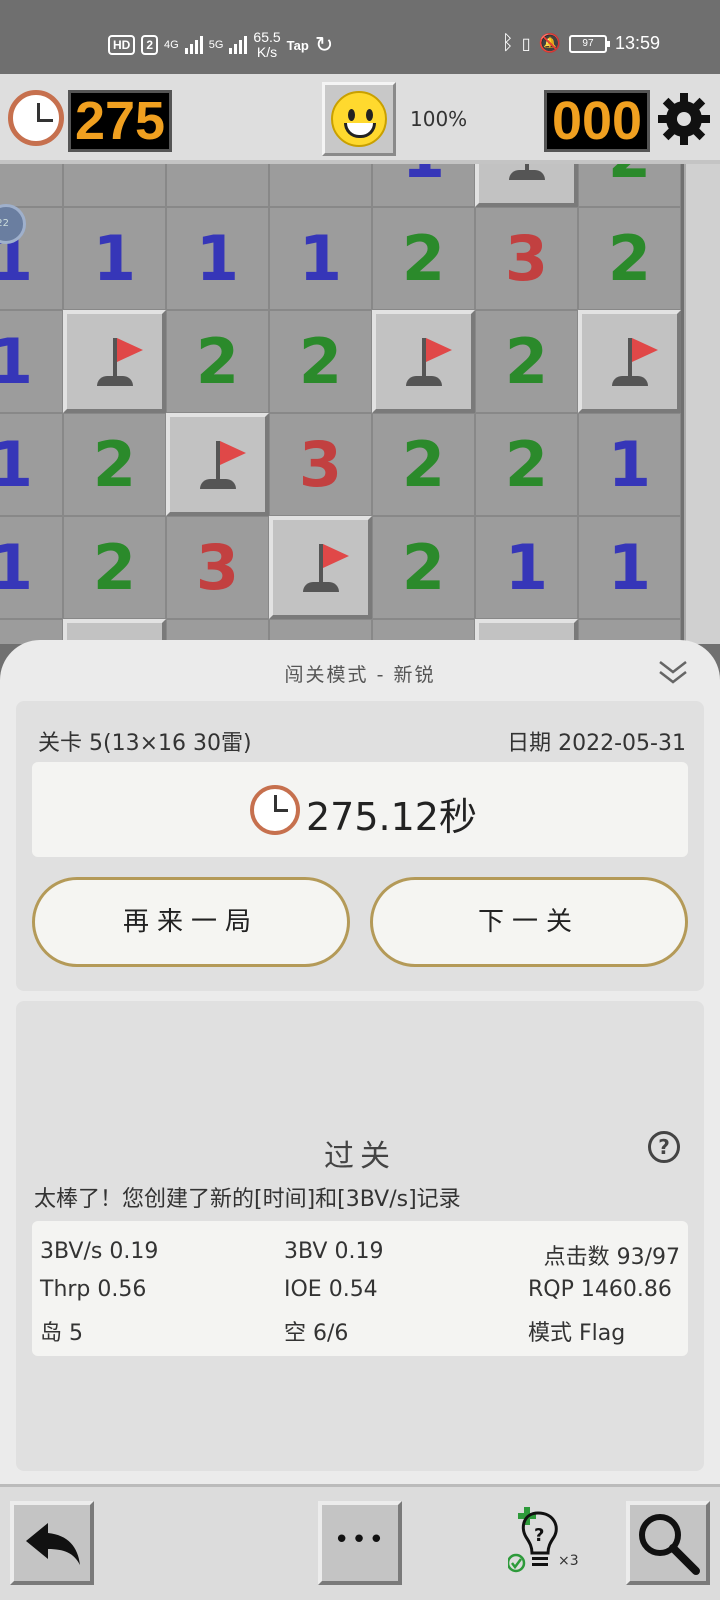 The width and height of the screenshot is (720, 1600). What do you see at coordinates (171, 44) in the screenshot?
I see `network-1-label: 4G` at bounding box center [171, 44].